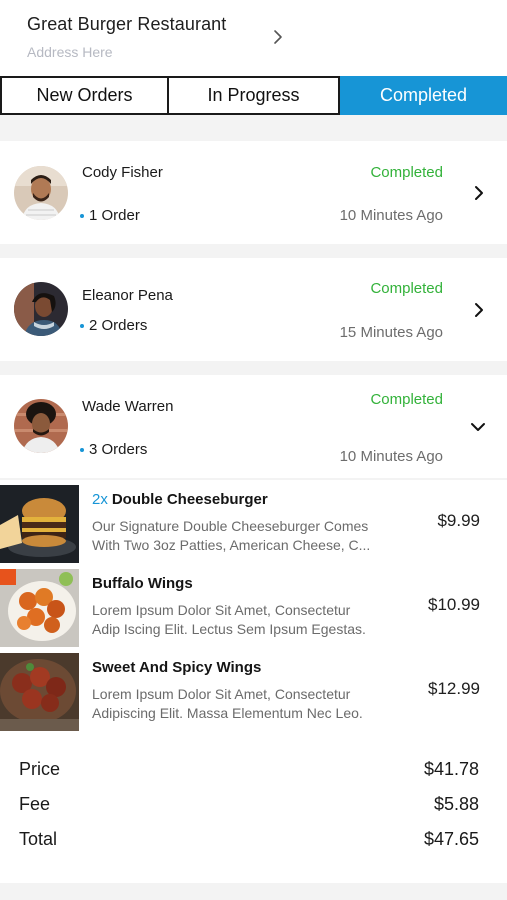  What do you see at coordinates (118, 325) in the screenshot?
I see `order-count-label: 2 Orders` at bounding box center [118, 325].